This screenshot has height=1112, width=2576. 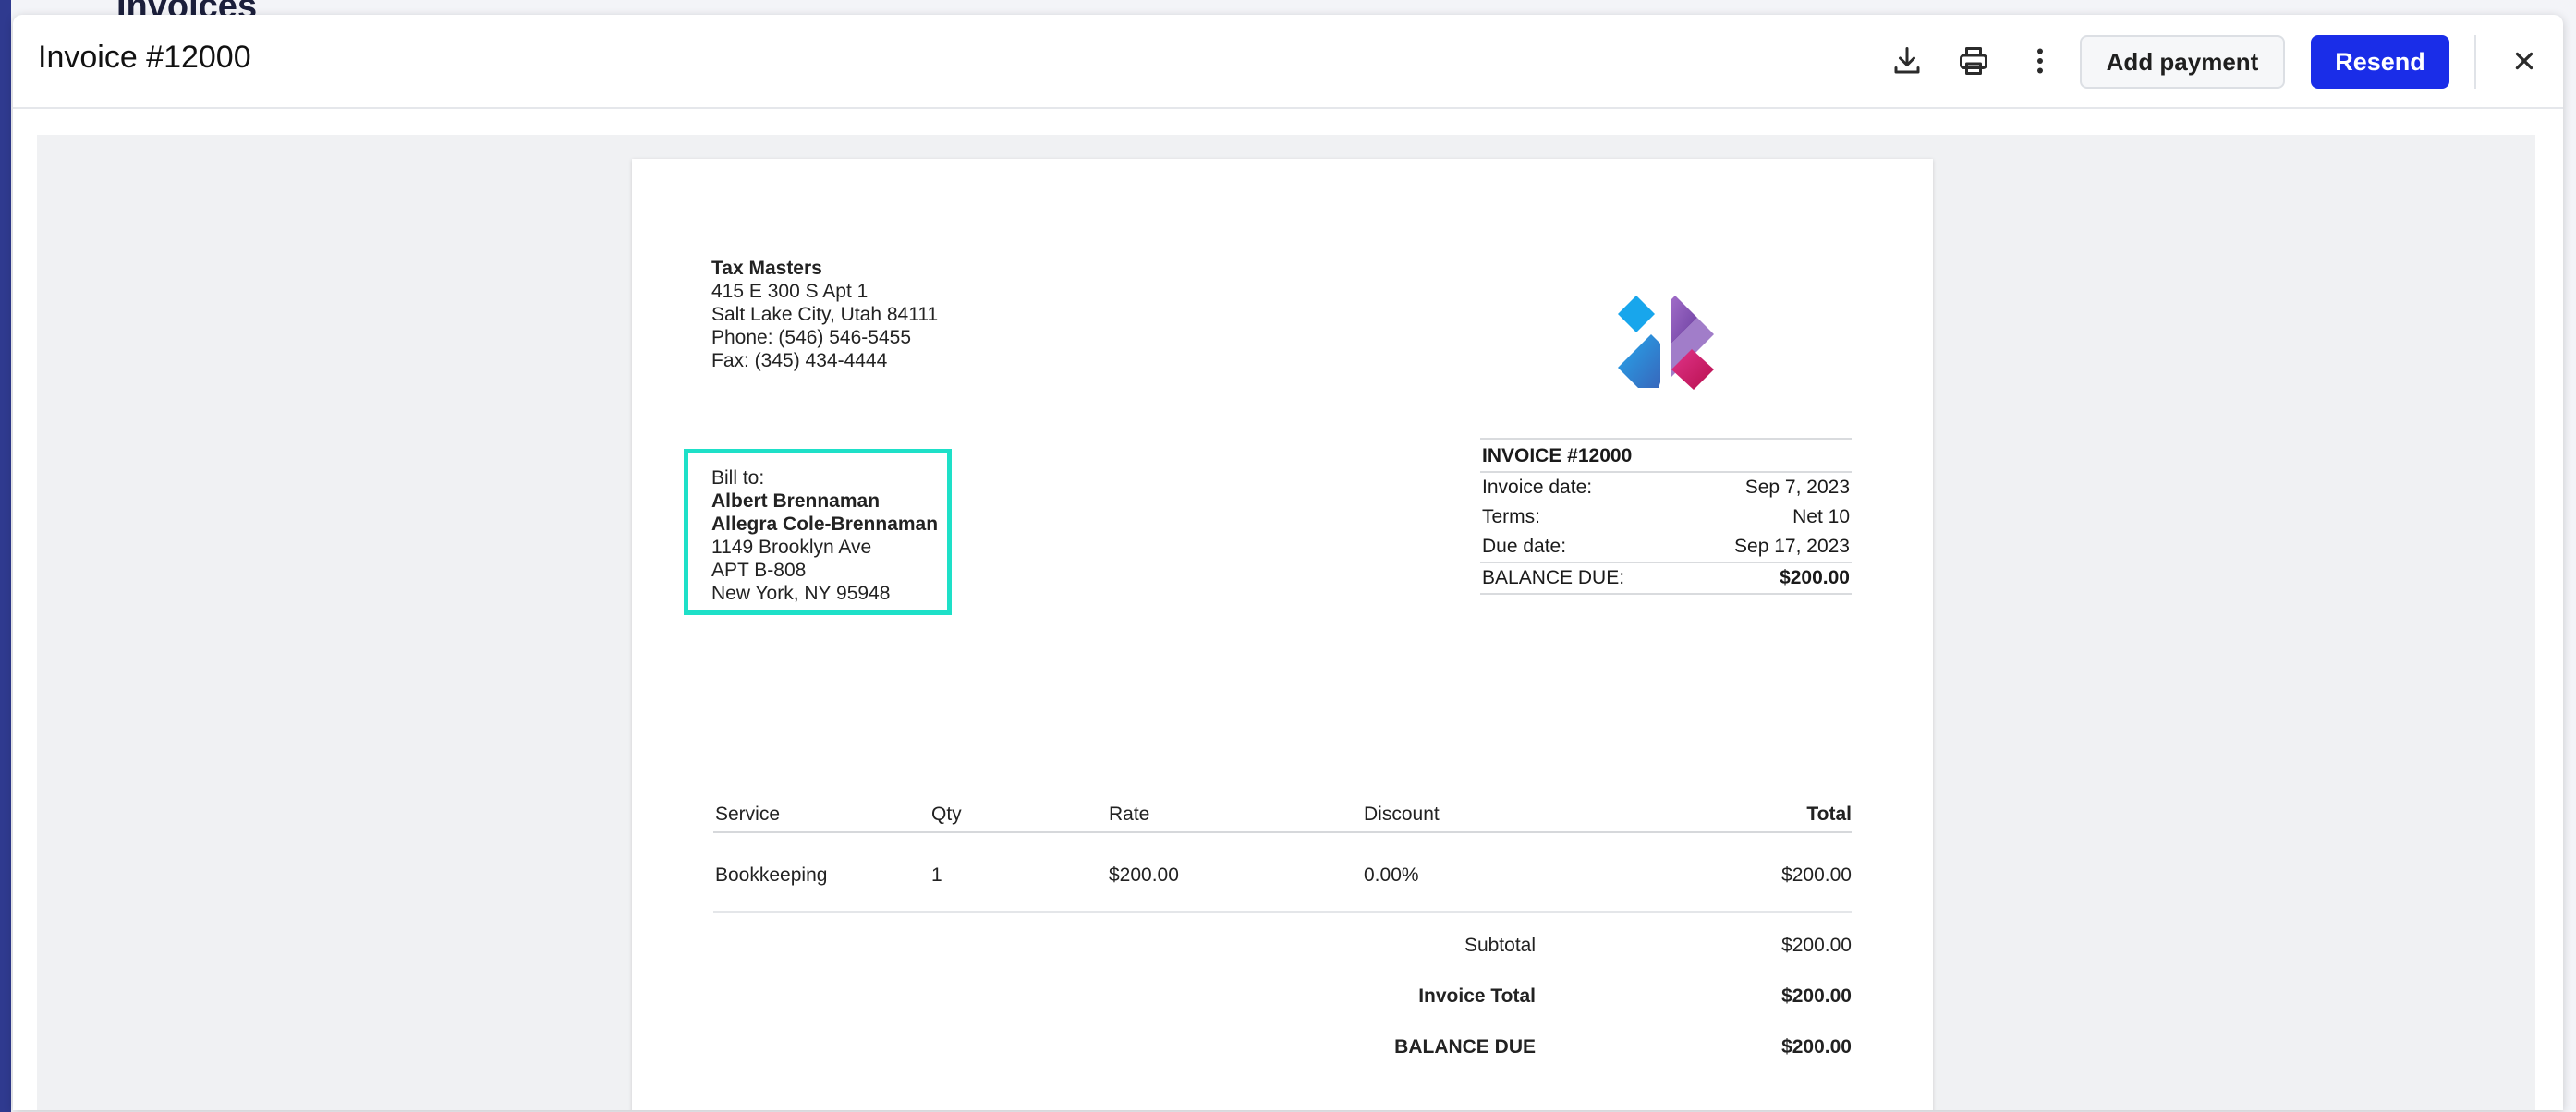 What do you see at coordinates (738, 478) in the screenshot?
I see `bill-to-label: Bill to:` at bounding box center [738, 478].